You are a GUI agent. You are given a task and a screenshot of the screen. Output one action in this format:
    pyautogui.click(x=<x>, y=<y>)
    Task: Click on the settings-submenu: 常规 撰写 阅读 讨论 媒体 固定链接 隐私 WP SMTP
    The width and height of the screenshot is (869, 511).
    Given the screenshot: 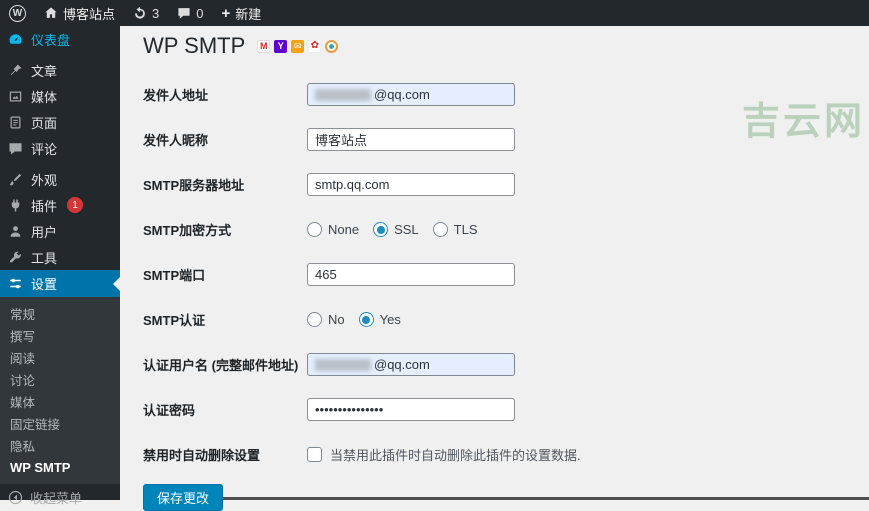 What is the action you would take?
    pyautogui.click(x=60, y=390)
    